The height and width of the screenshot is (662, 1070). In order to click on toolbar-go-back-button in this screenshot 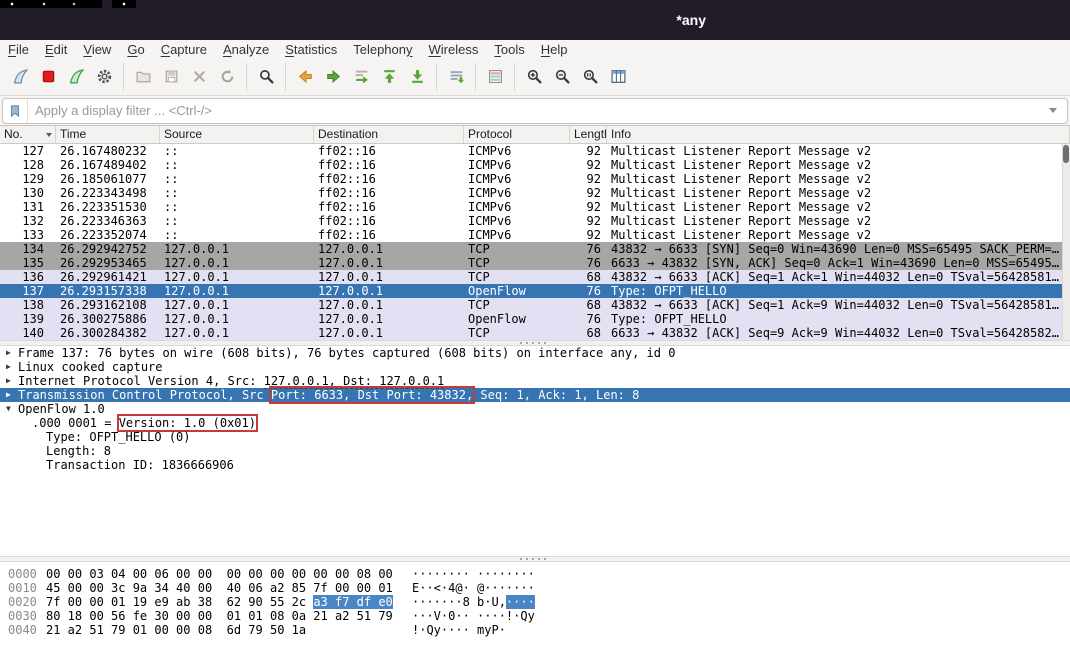, I will do `click(305, 77)`.